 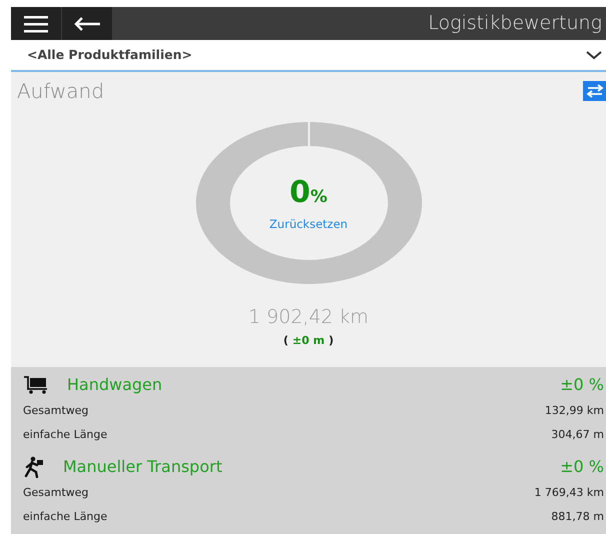 What do you see at coordinates (577, 516) in the screenshot?
I see `metric-value: 881,78 m` at bounding box center [577, 516].